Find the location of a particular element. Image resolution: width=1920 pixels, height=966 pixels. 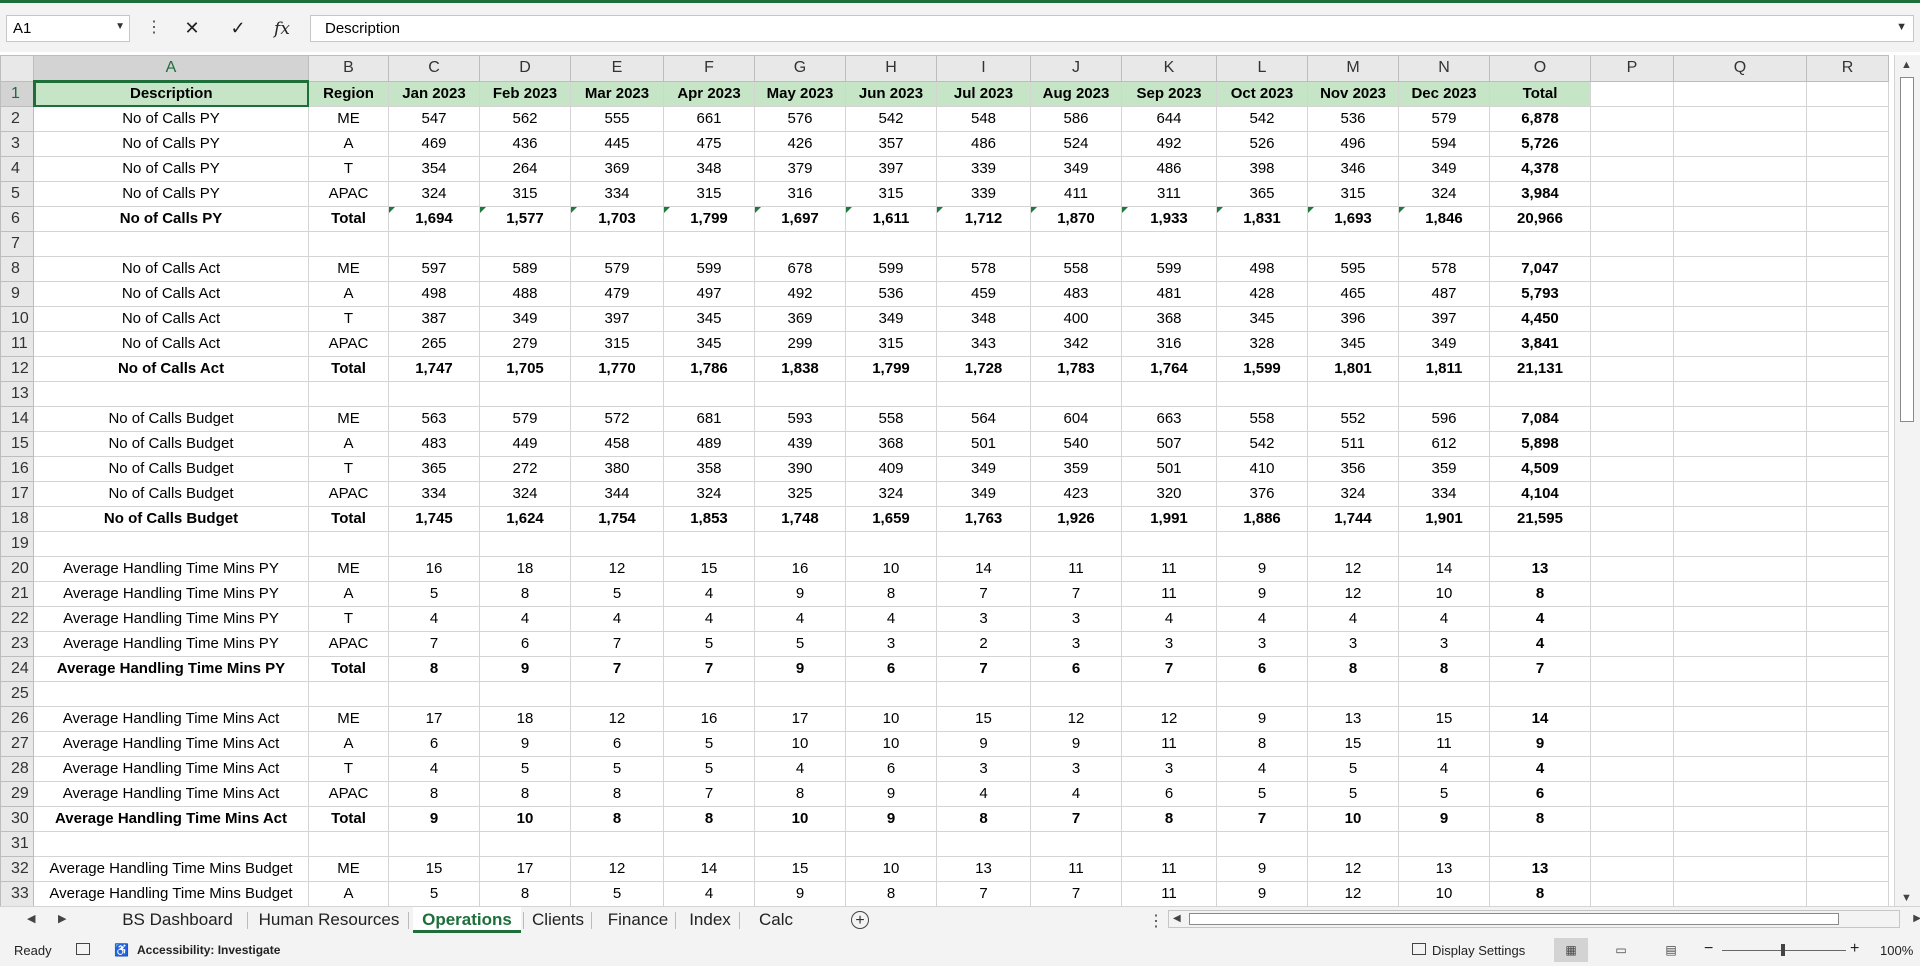

grid-cell: 299 is located at coordinates (800, 344).